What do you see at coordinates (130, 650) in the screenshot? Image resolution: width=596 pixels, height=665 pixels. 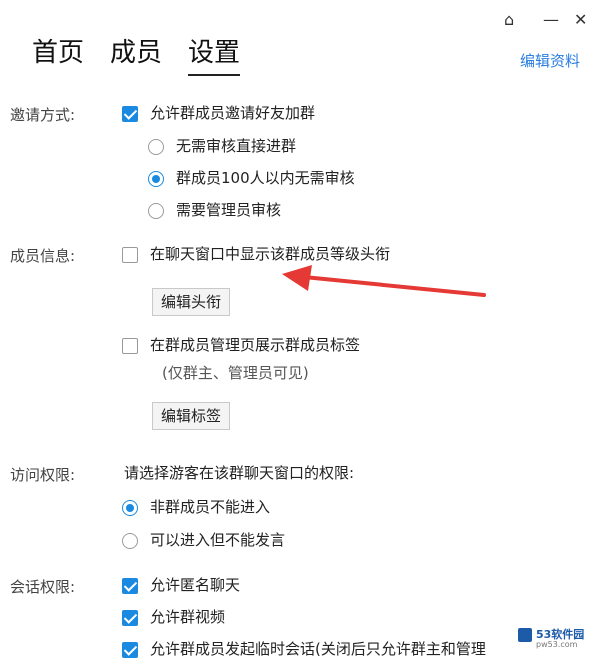 I see `temp-session-checkbox` at bounding box center [130, 650].